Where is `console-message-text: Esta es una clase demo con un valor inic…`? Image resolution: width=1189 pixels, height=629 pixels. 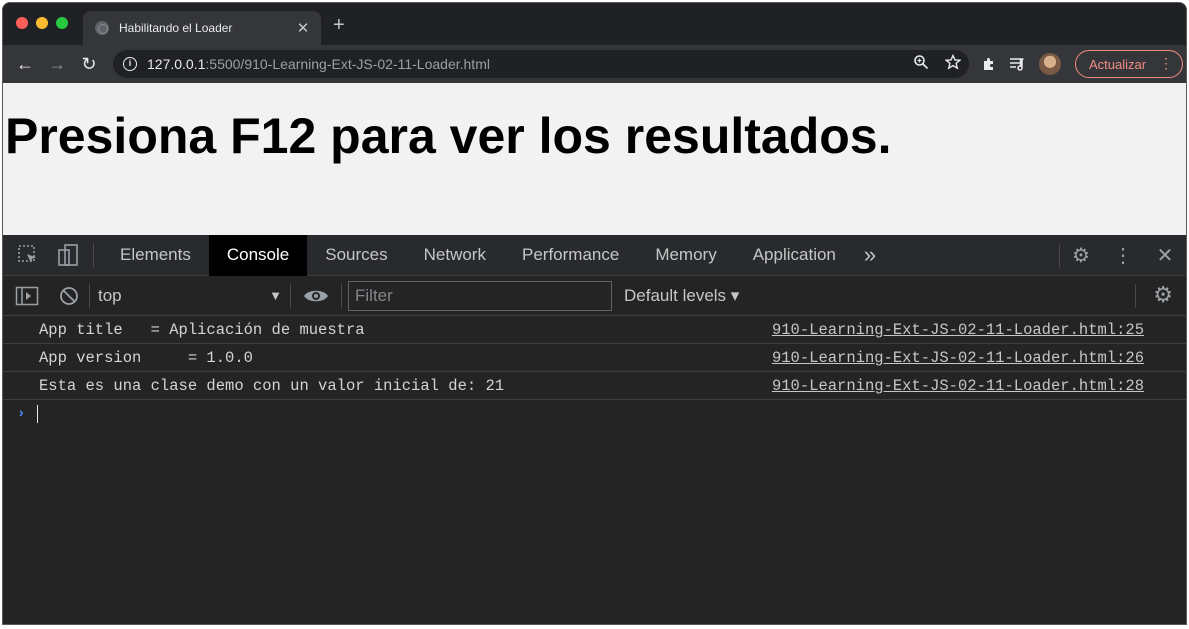 console-message-text: Esta es una clase demo con un valor inic… is located at coordinates (272, 385).